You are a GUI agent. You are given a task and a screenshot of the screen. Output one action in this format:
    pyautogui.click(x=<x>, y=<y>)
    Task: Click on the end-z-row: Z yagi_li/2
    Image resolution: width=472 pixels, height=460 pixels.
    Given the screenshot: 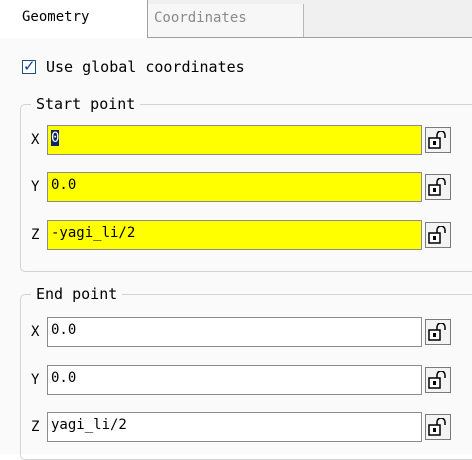 What is the action you would take?
    pyautogui.click(x=241, y=427)
    